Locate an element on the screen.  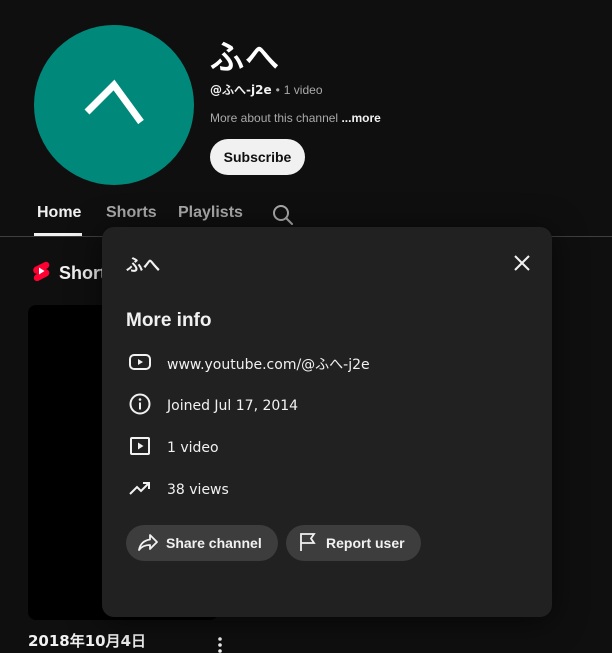
close-icon is located at coordinates (522, 265).